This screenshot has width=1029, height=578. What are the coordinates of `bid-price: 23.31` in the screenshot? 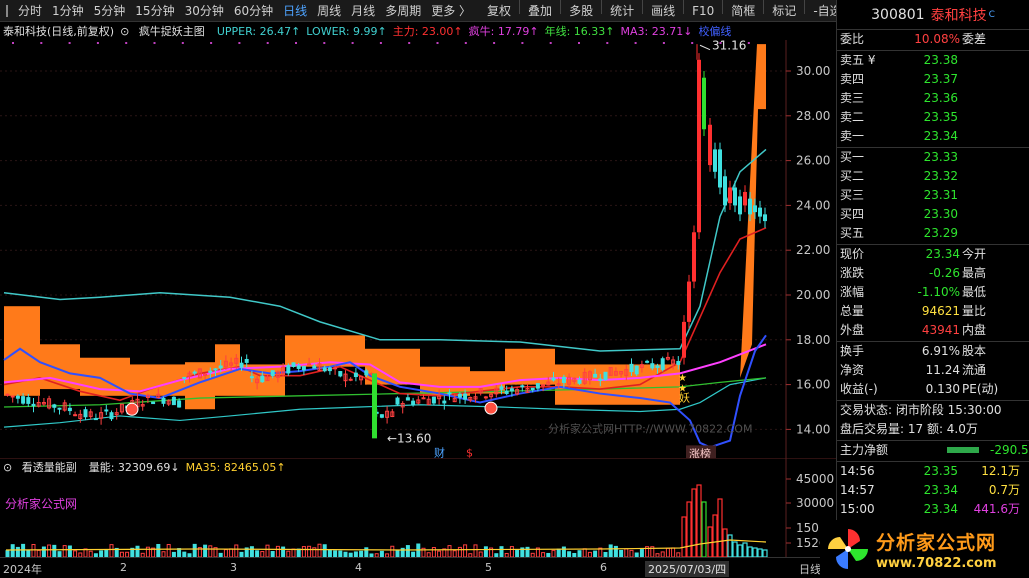 It's located at (940, 195).